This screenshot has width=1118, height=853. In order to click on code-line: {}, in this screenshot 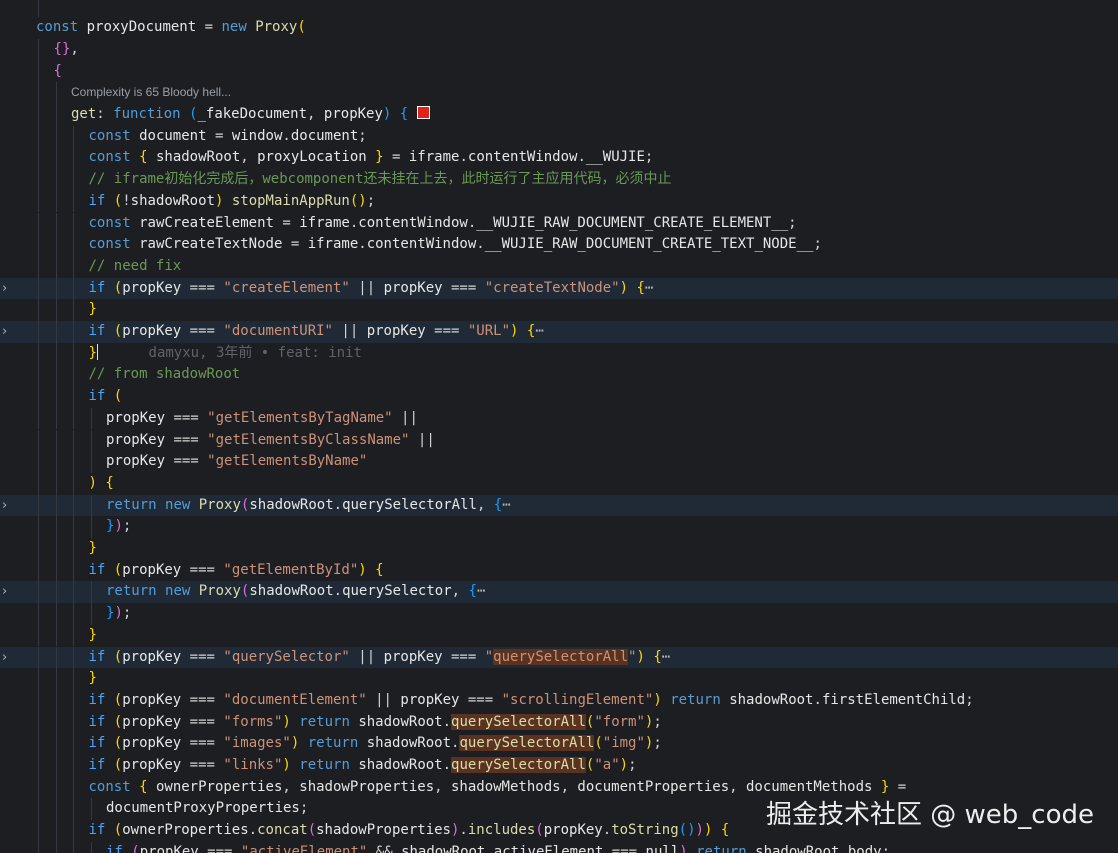, I will do `click(559, 49)`.